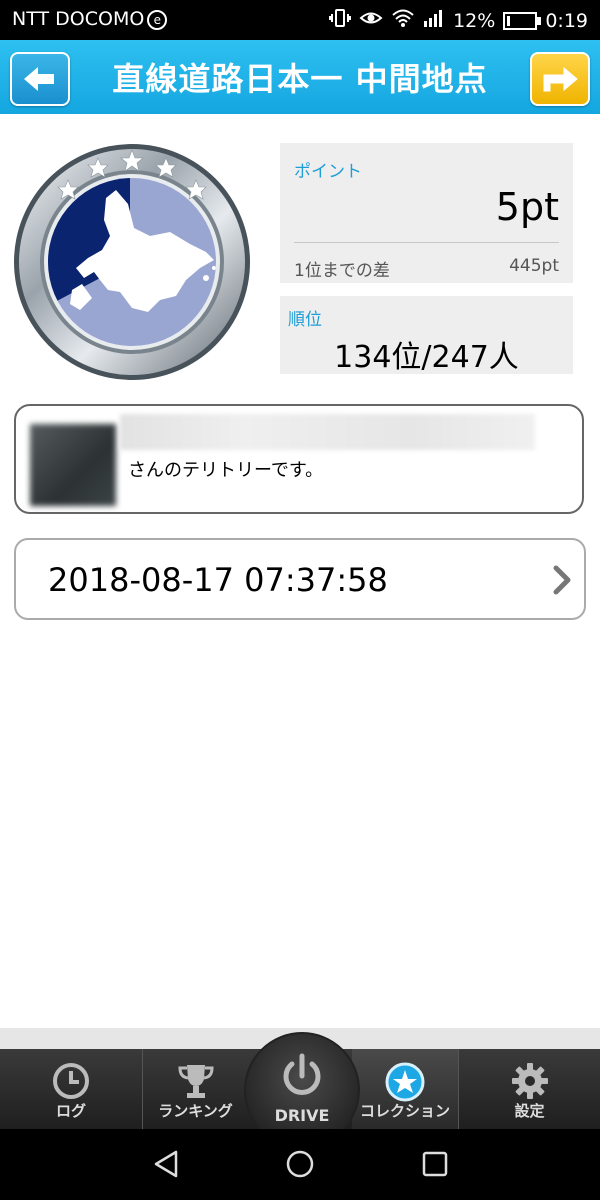  I want to click on drive-label: DRIVE, so click(302, 1115).